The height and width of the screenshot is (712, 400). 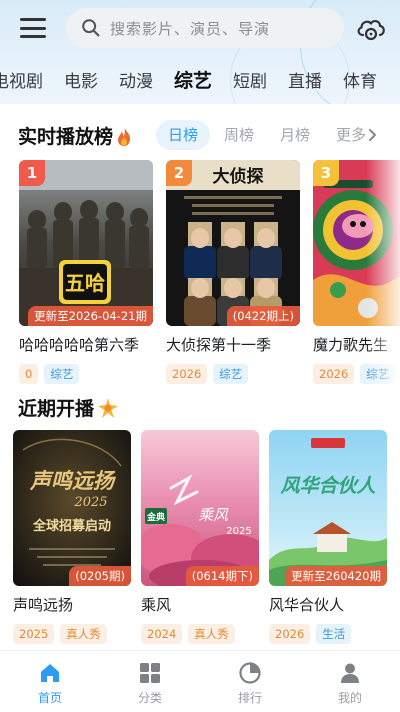 I want to click on poster-image: 大侦探 2 (0422期上), so click(x=233, y=243).